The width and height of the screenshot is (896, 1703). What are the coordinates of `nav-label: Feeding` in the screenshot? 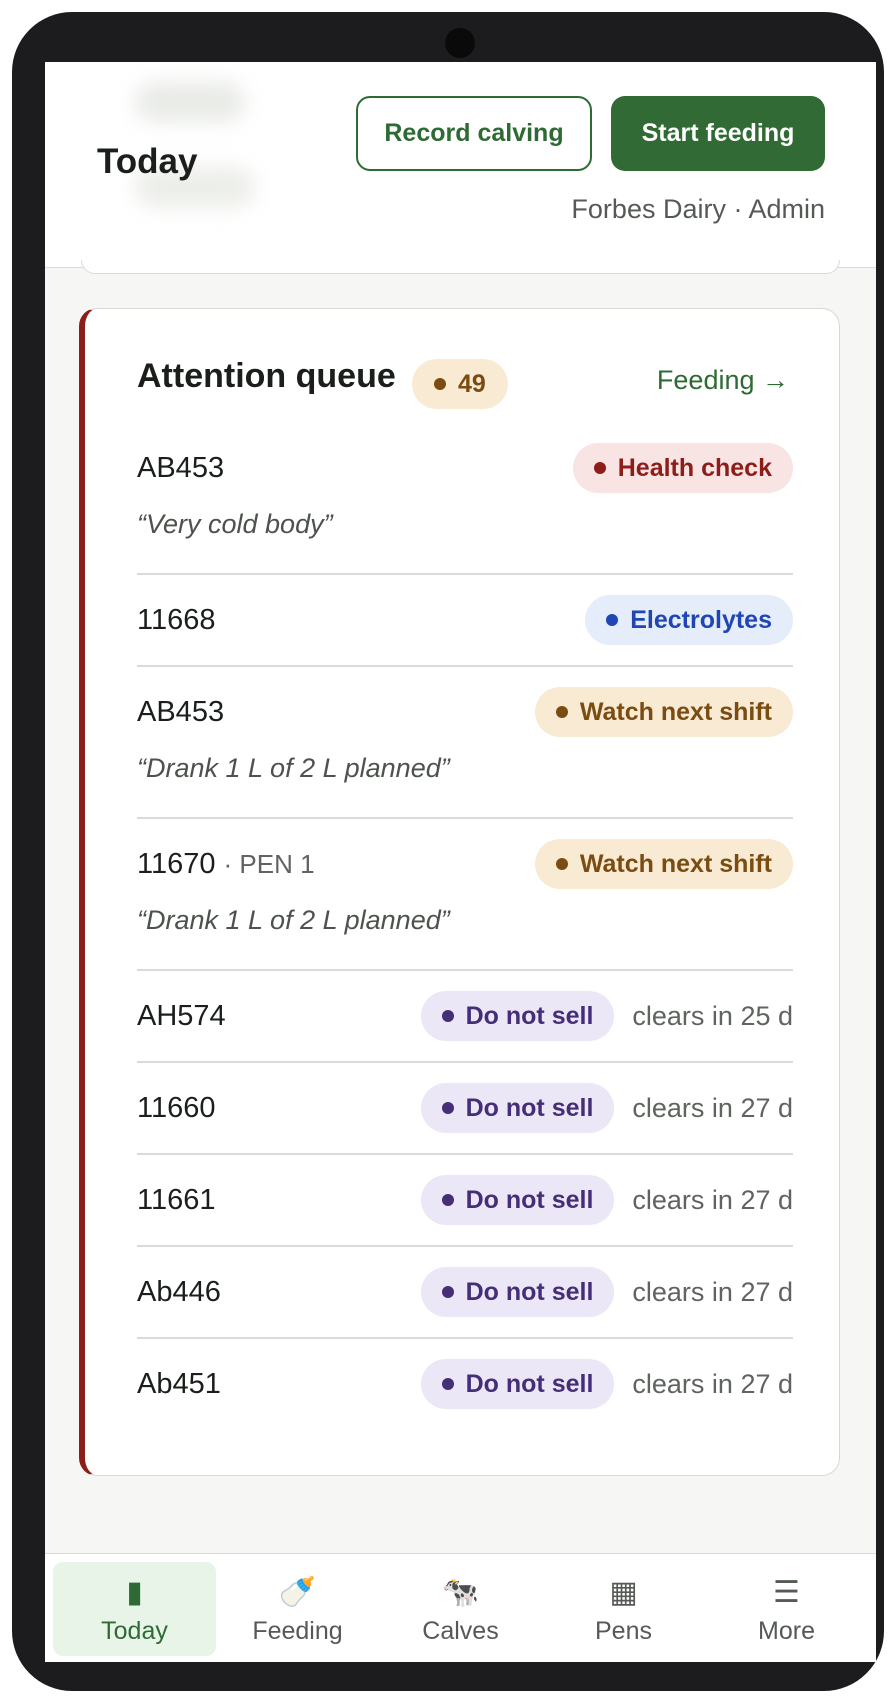 It's located at (297, 1630).